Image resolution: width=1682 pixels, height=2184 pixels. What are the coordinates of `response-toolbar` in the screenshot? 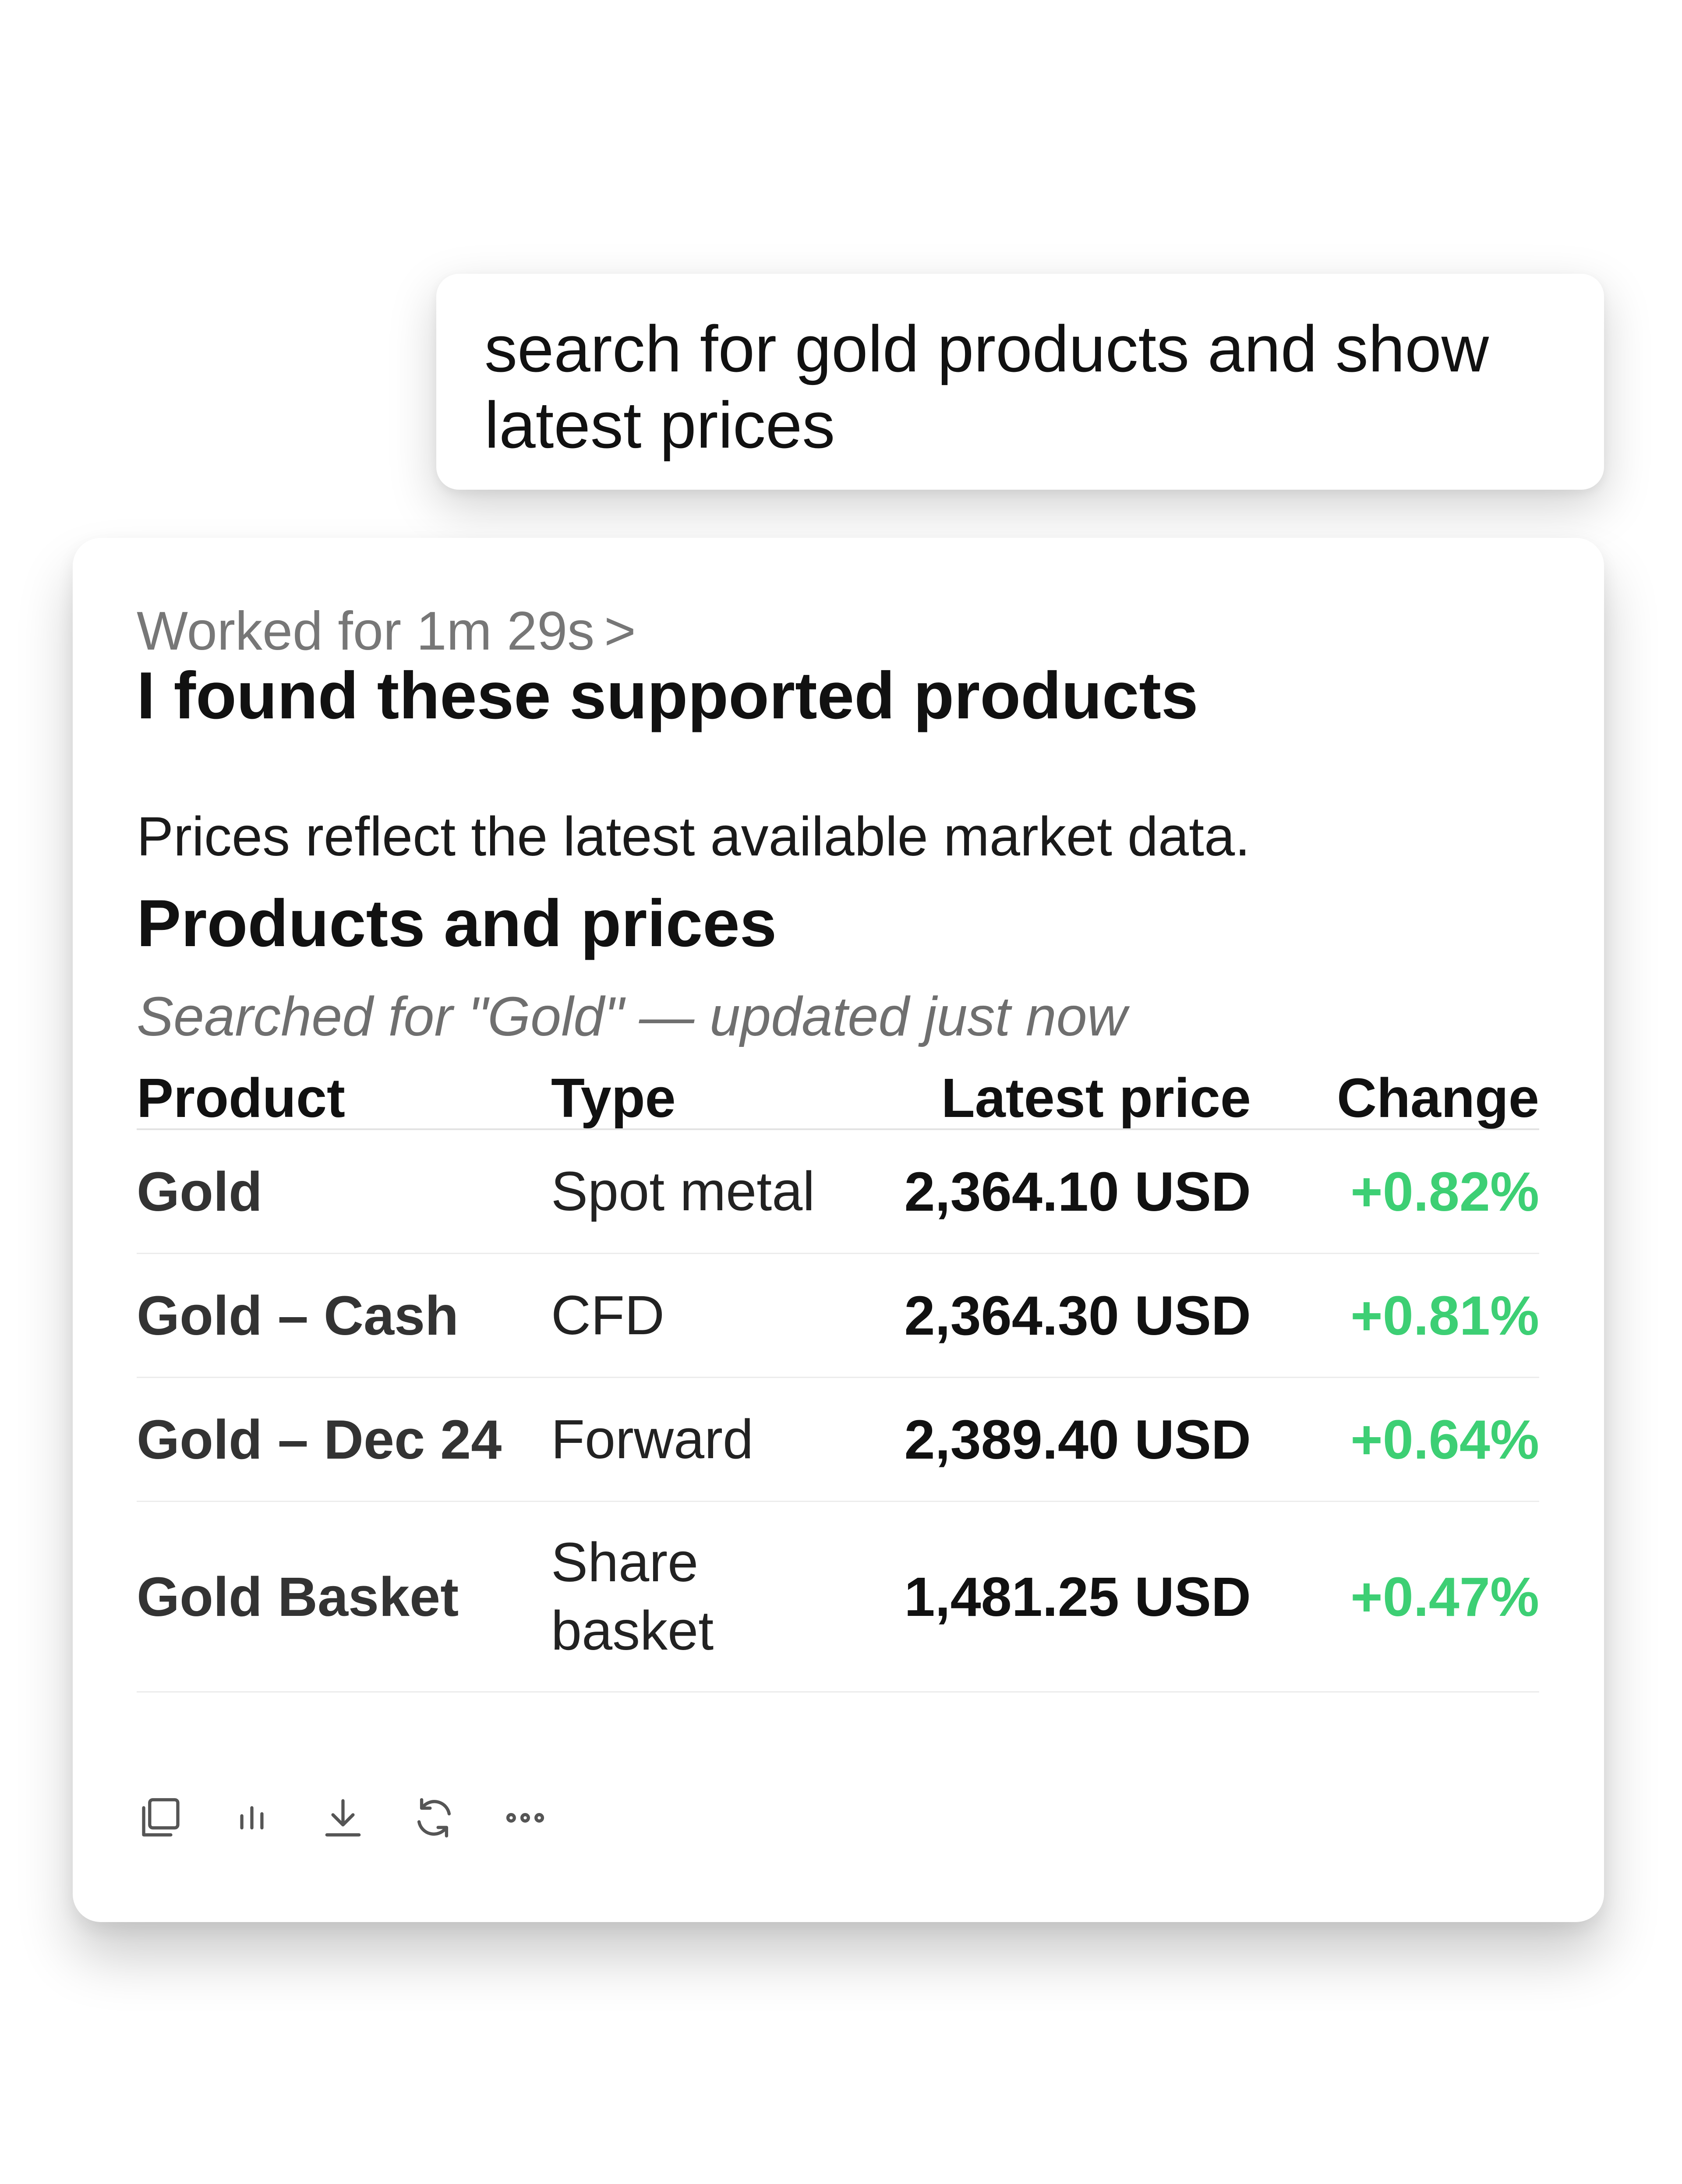 It's located at (364, 1818).